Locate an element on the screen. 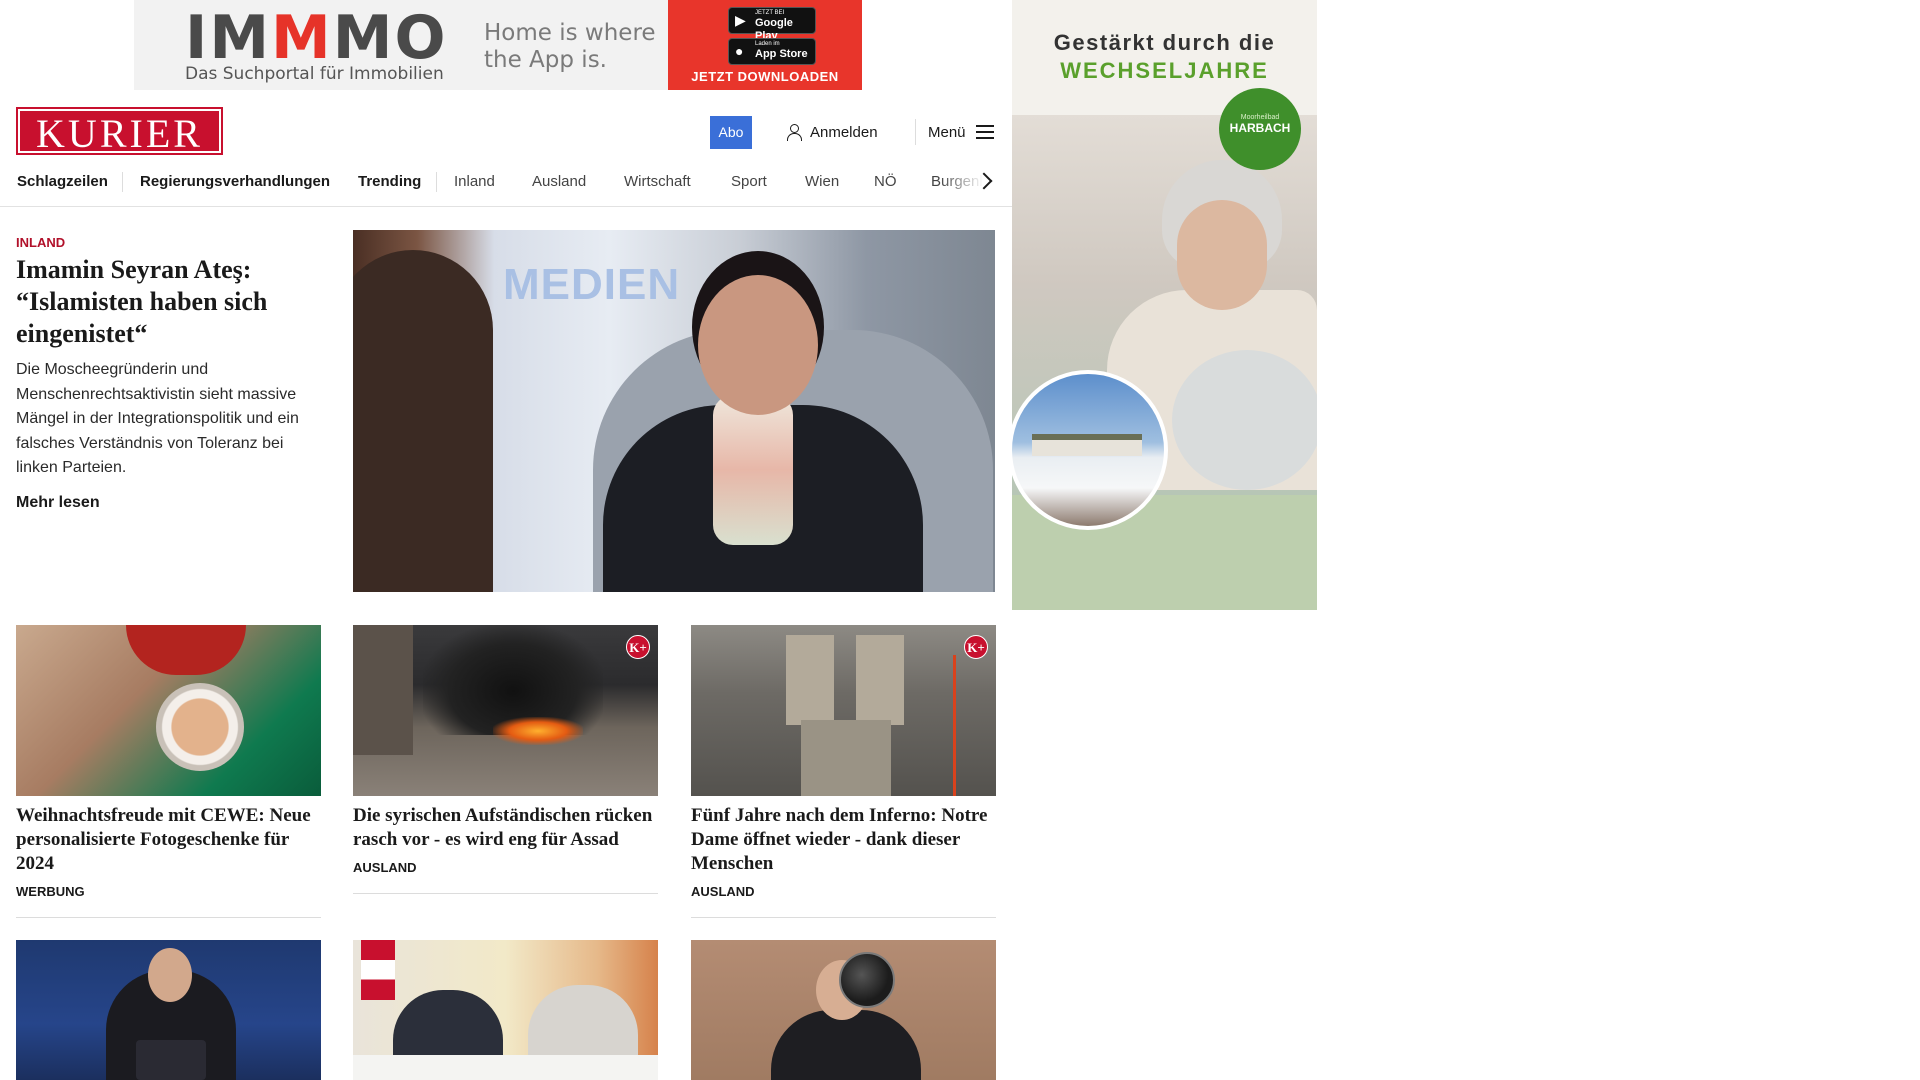 The height and width of the screenshot is (1080, 1920). nav-item-trending: Trending is located at coordinates (389, 182).